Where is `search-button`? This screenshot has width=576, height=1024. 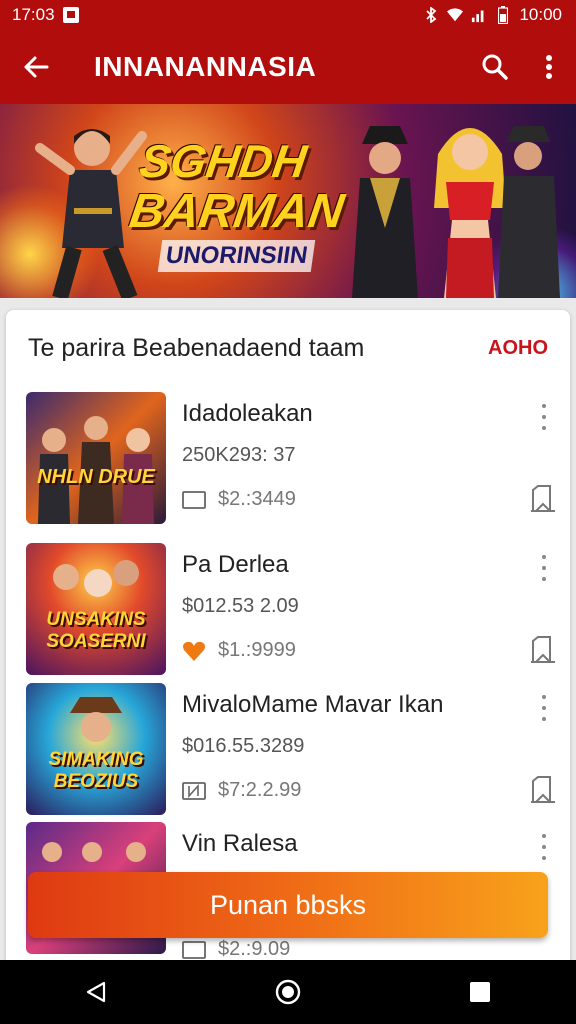
search-button is located at coordinates (495, 67).